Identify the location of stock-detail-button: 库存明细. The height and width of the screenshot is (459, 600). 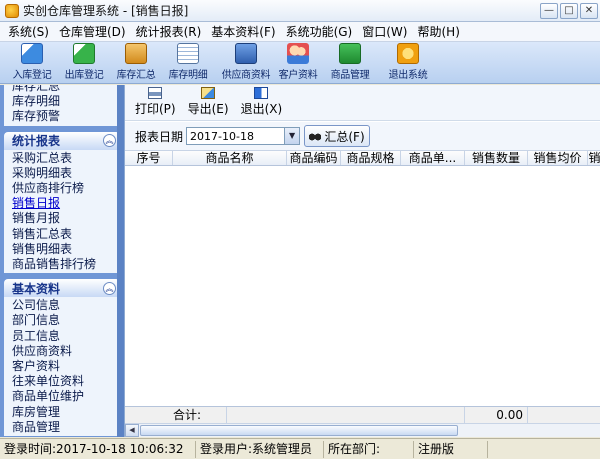
(188, 63).